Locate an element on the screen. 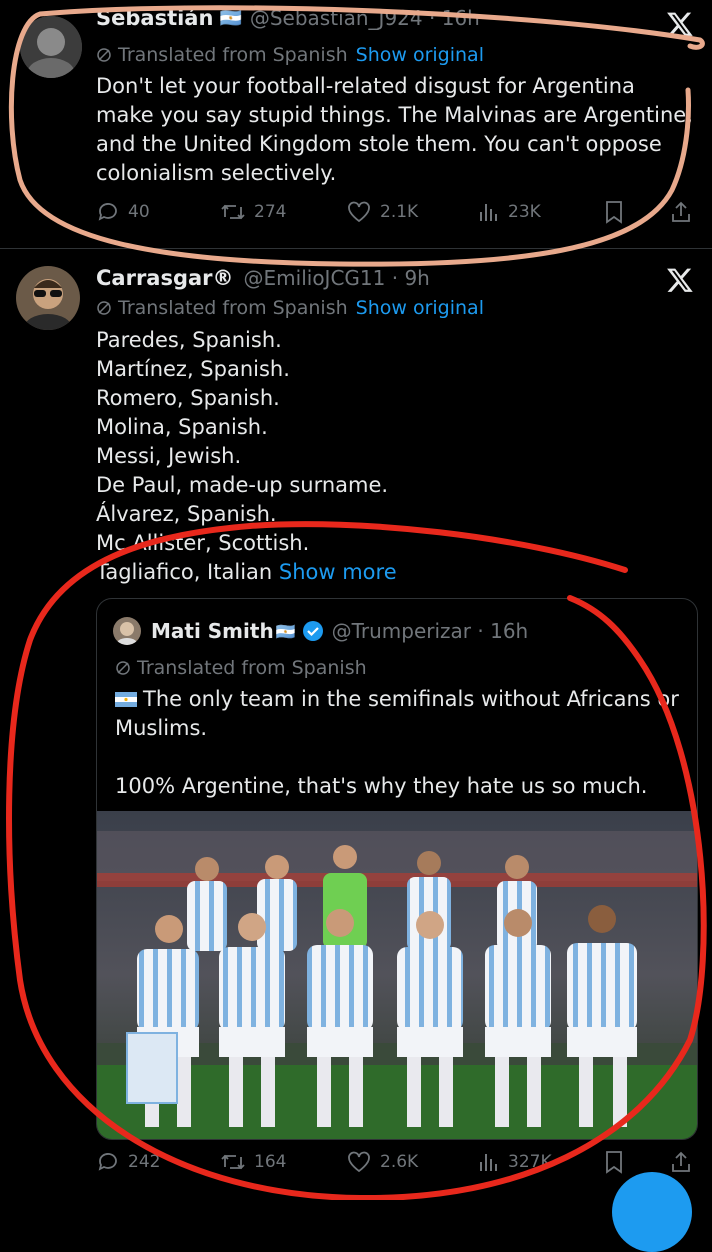 The width and height of the screenshot is (712, 1252). author-name: Carrasgar® is located at coordinates (165, 278).